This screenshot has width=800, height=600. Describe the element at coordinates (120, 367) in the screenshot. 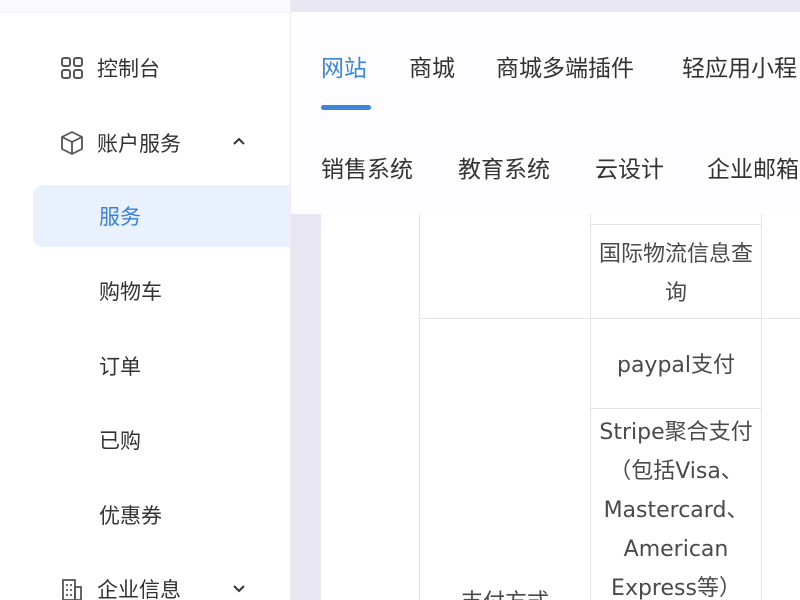

I see `sidebar-item-label: 订单` at that location.